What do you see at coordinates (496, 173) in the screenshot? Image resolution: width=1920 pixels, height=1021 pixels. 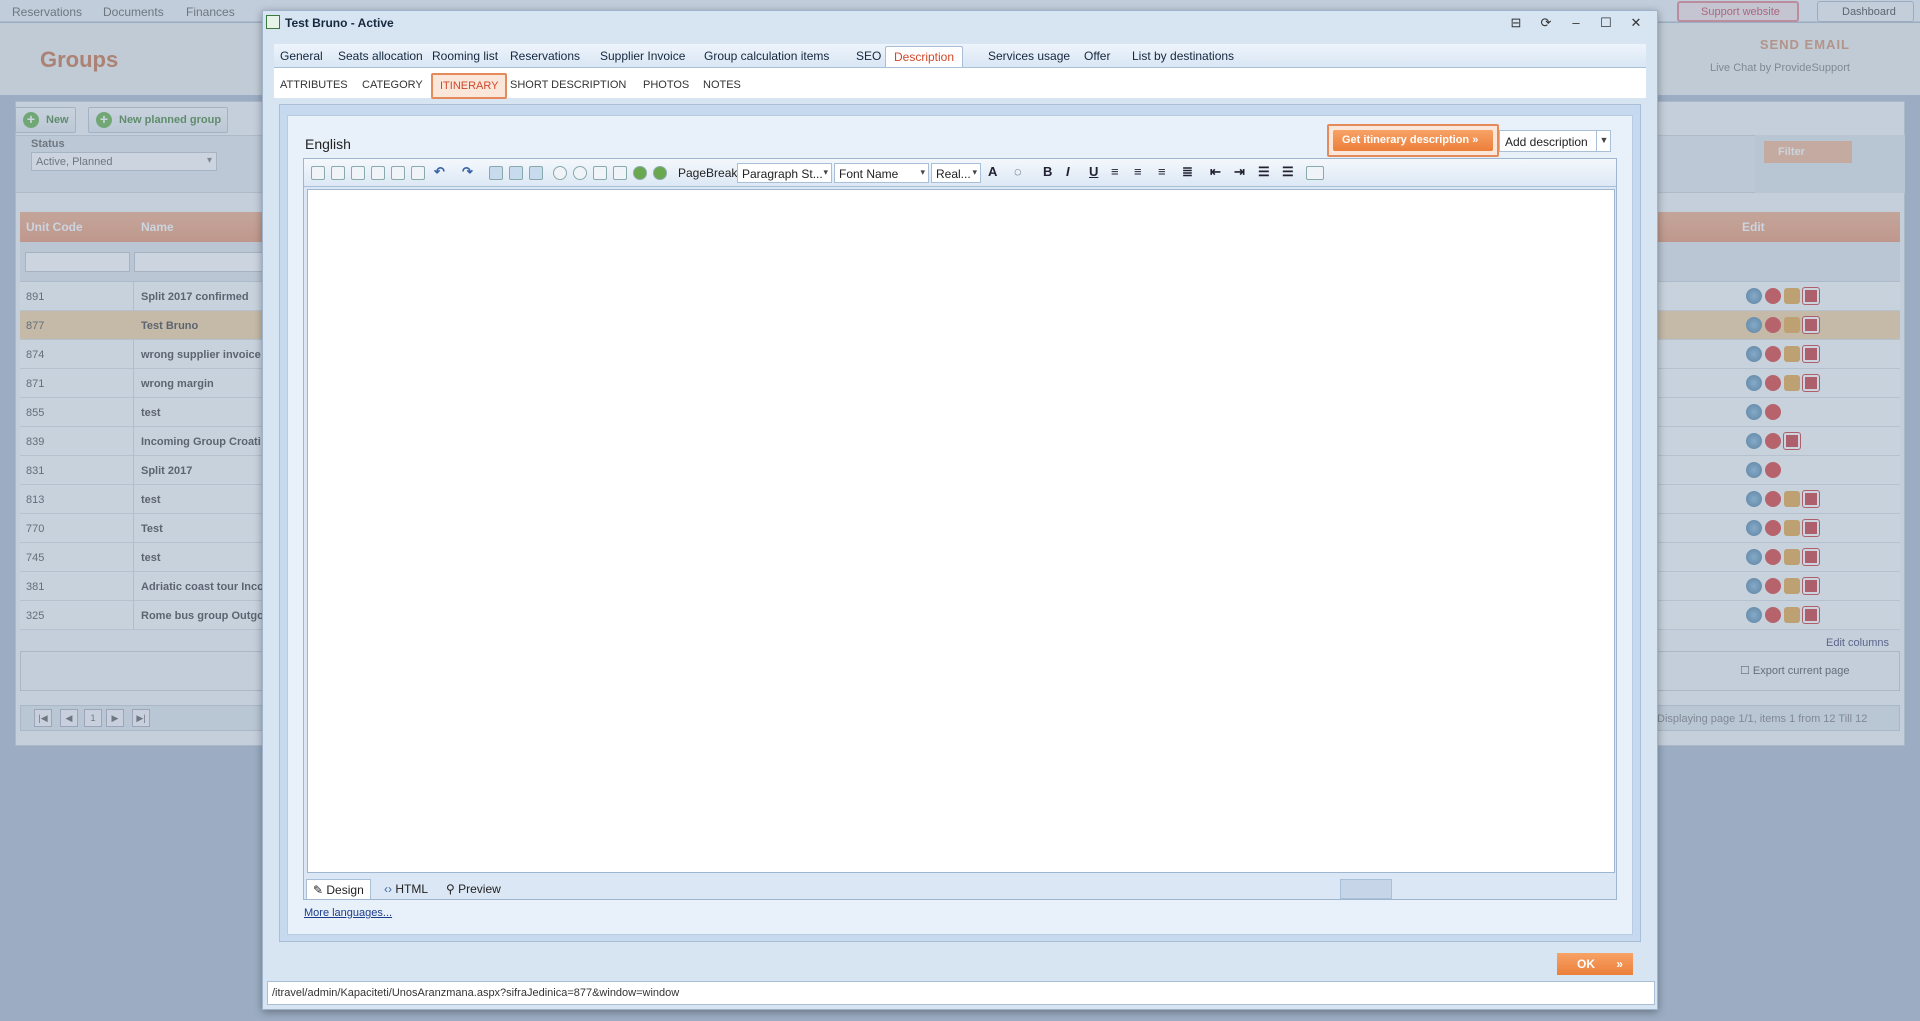 I see `image-icon` at bounding box center [496, 173].